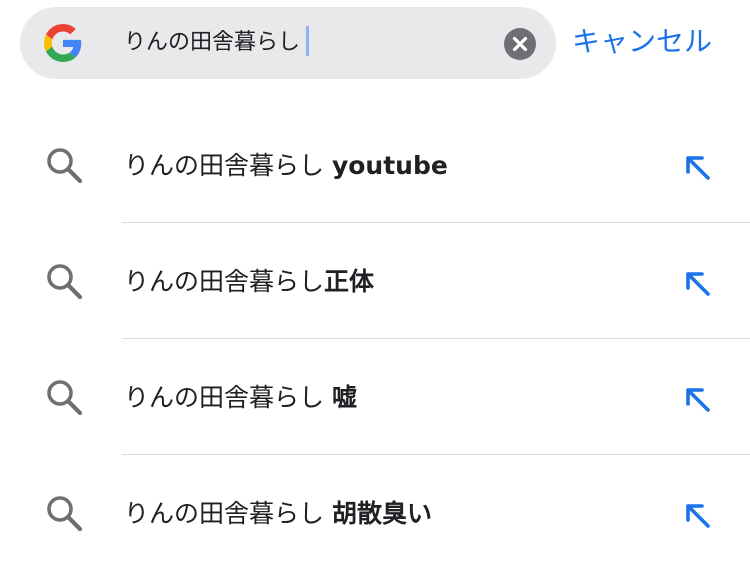  I want to click on clear-icon, so click(520, 44).